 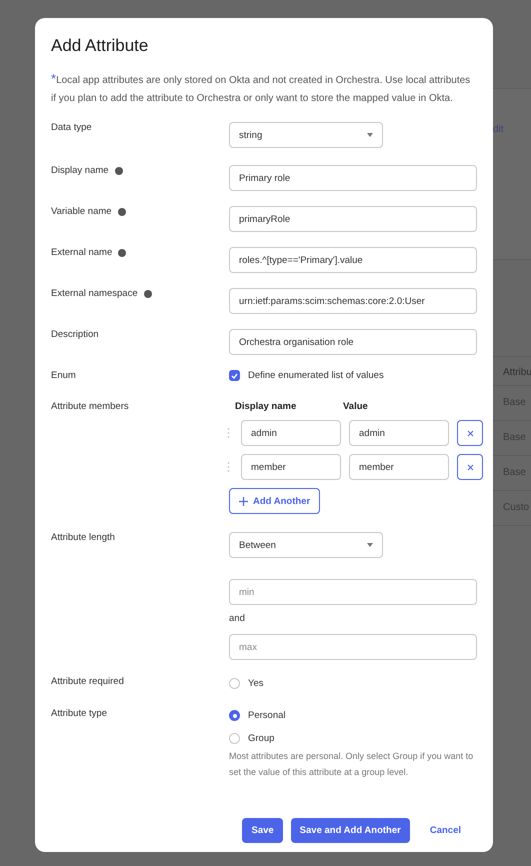 What do you see at coordinates (256, 683) in the screenshot?
I see `radio-label: Yes` at bounding box center [256, 683].